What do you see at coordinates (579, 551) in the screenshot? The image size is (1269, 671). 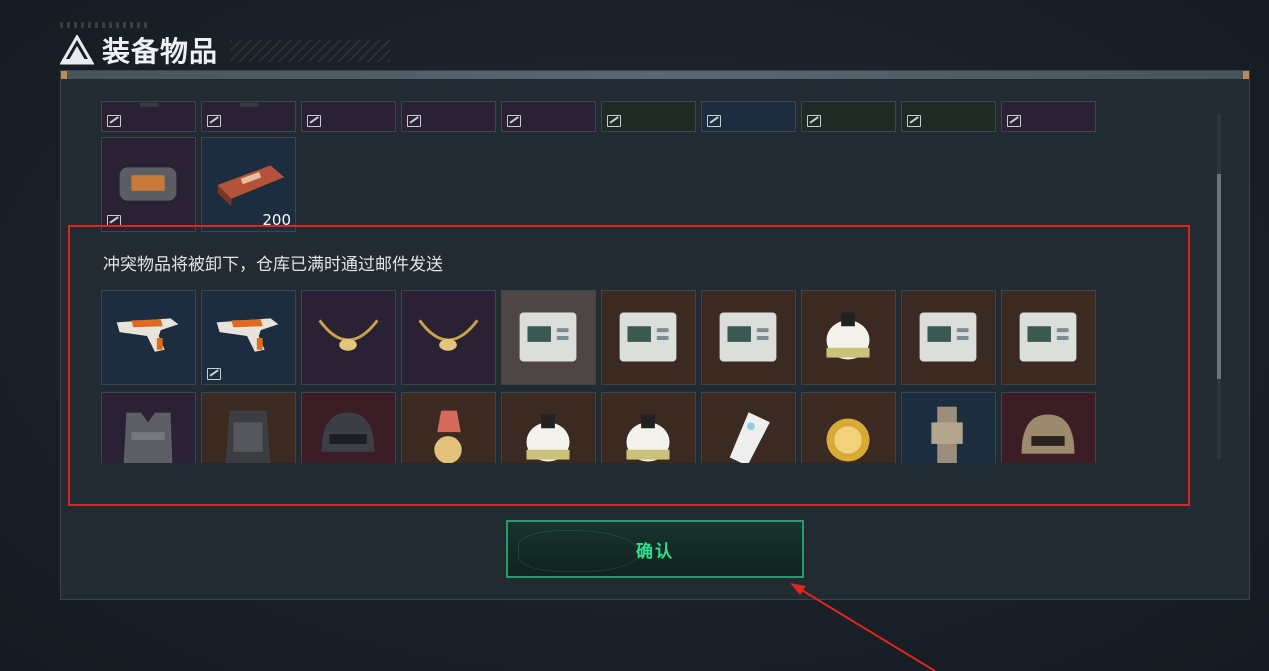 I see `button-pattern` at bounding box center [579, 551].